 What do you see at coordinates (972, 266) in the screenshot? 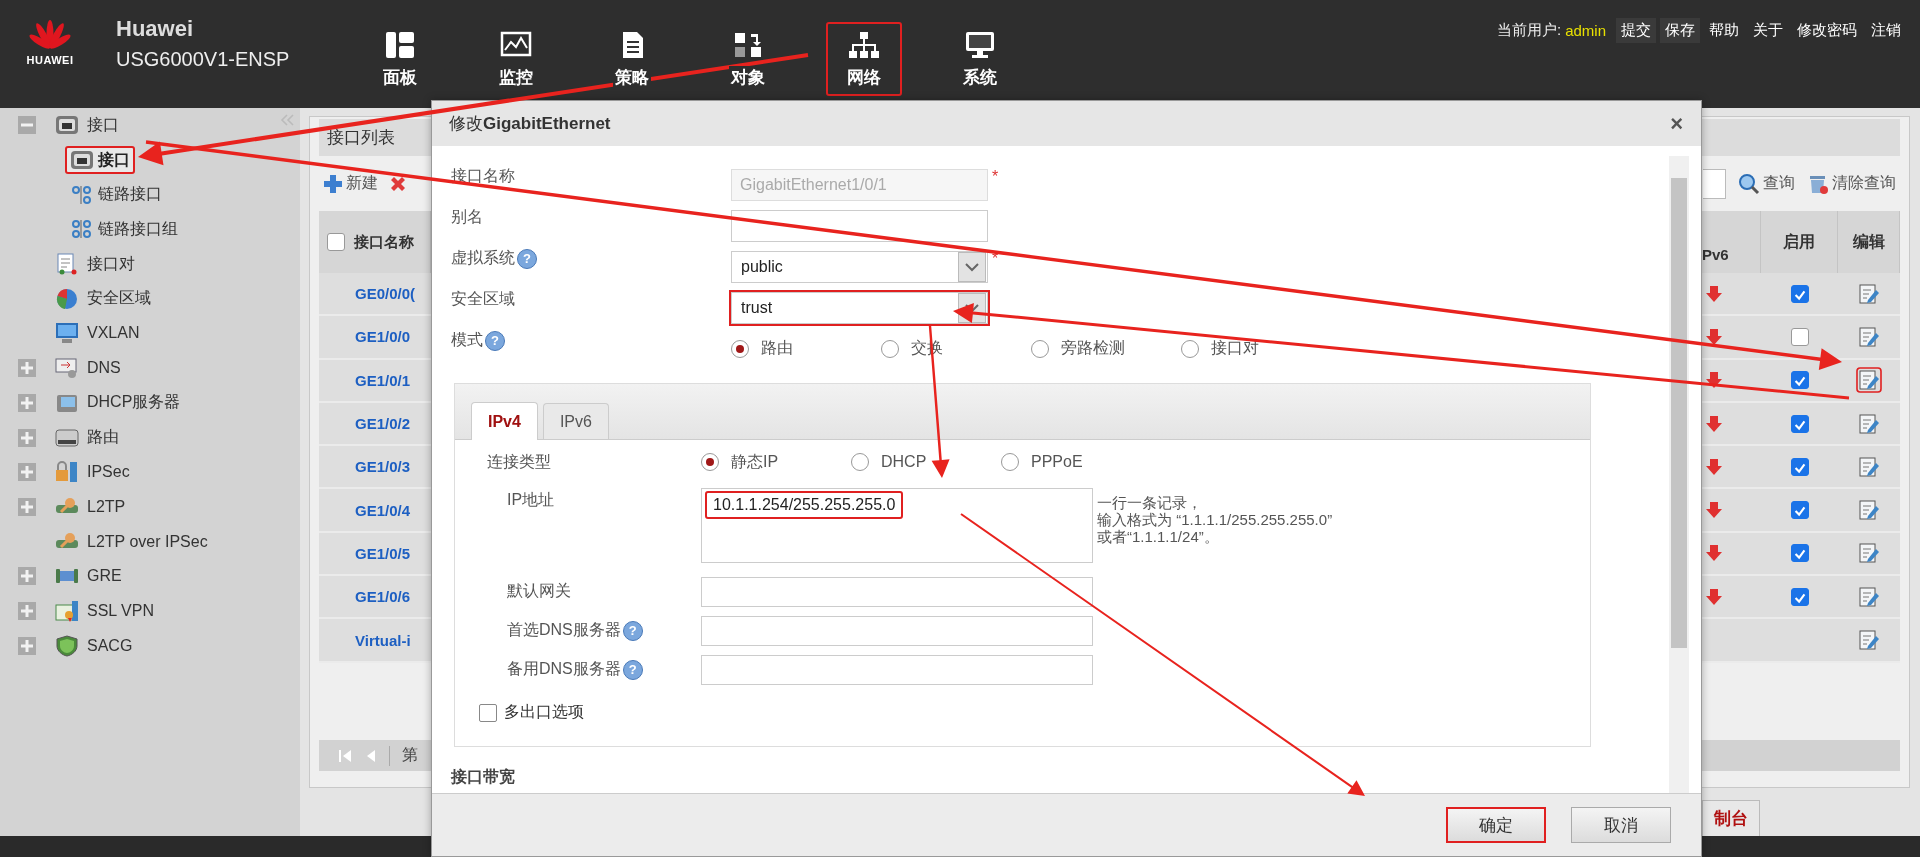
I see `caret-icon` at bounding box center [972, 266].